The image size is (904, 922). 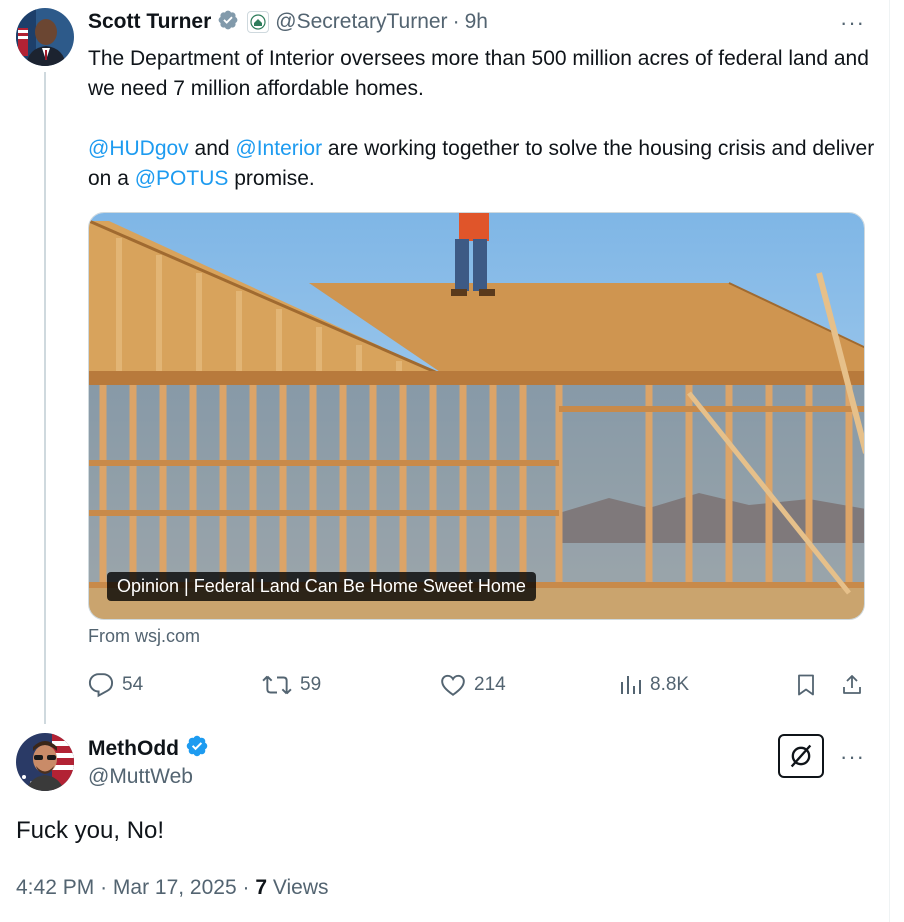 I want to click on reply-header: MethOdd, so click(x=148, y=748).